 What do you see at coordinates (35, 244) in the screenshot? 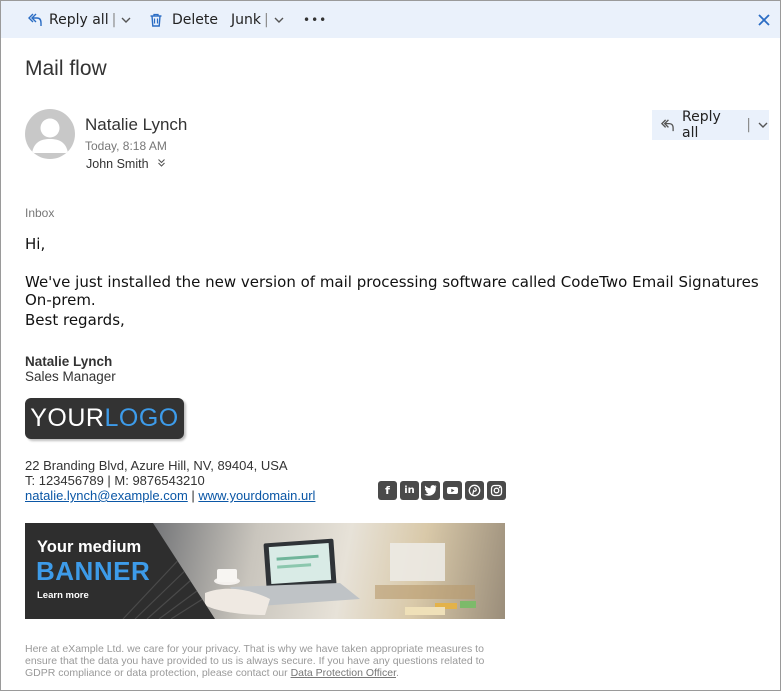
I see `greeting: Hi,` at bounding box center [35, 244].